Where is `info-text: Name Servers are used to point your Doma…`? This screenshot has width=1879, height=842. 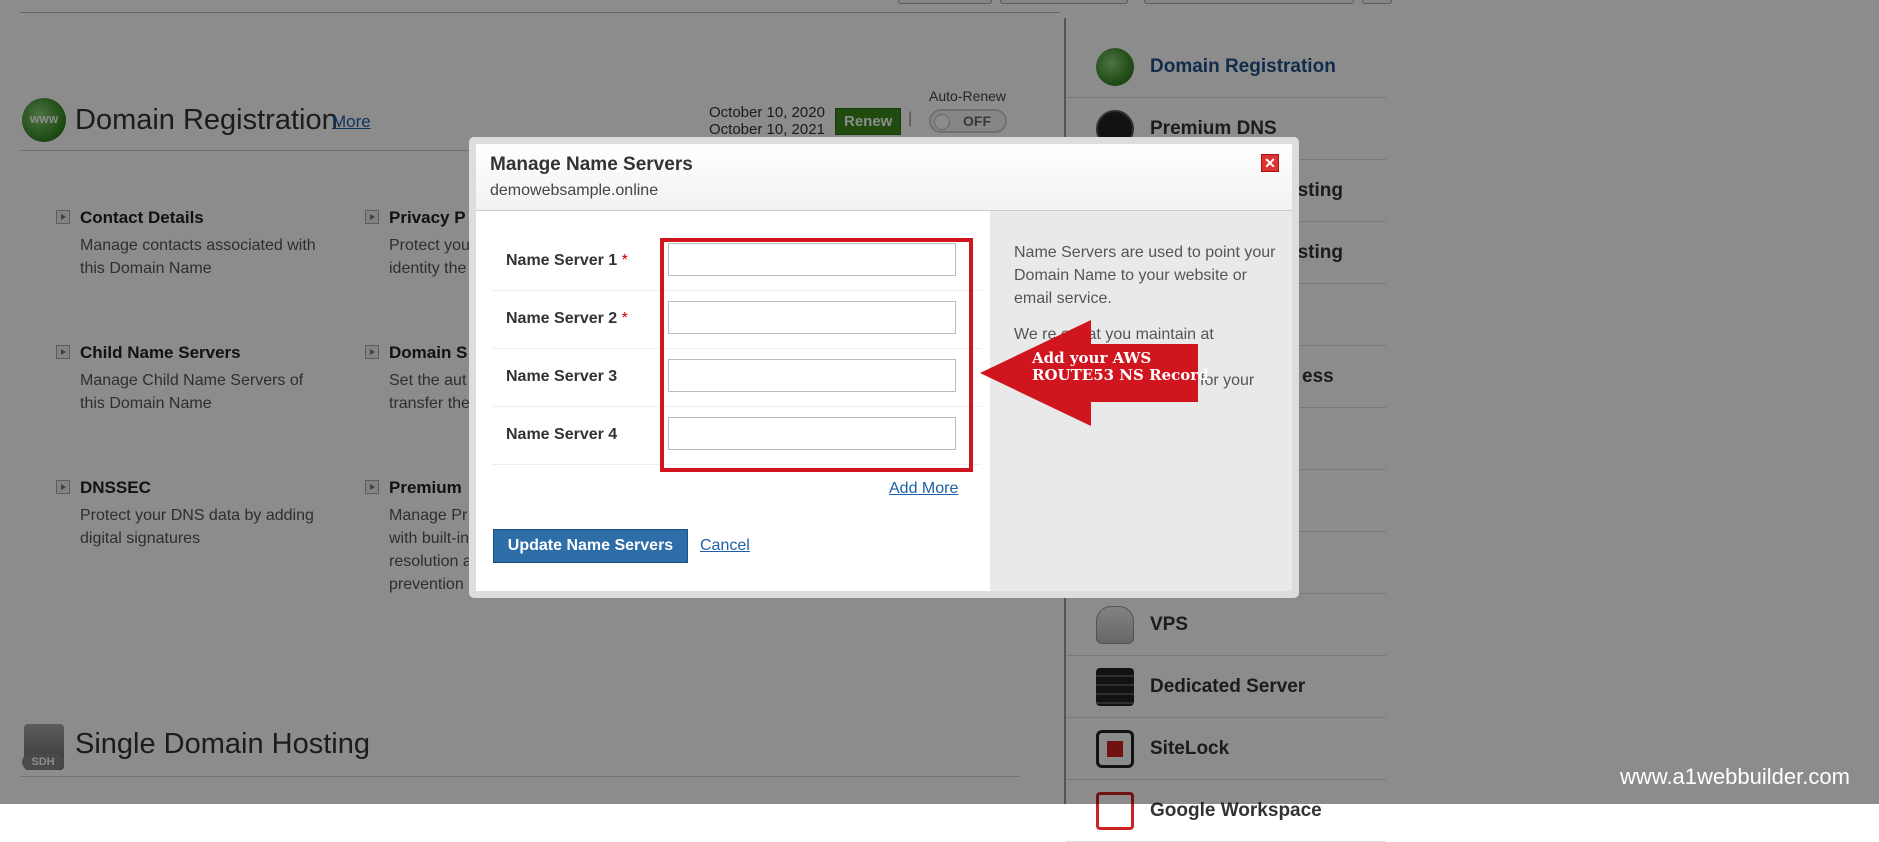 info-text: Name Servers are used to point your Doma… is located at coordinates (1145, 275).